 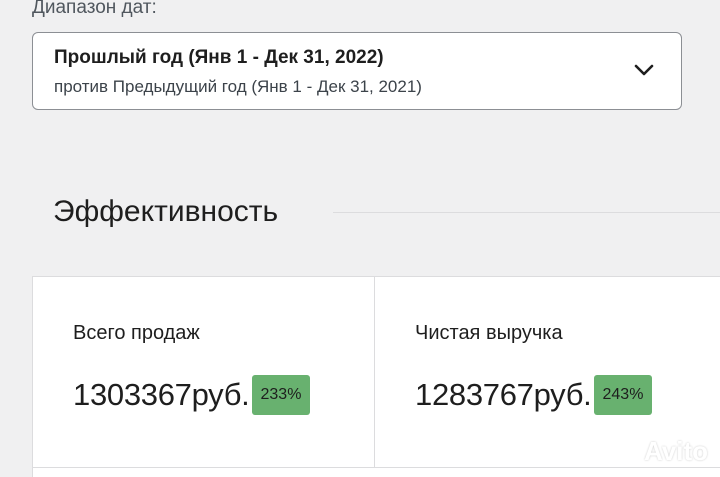 What do you see at coordinates (136, 333) in the screenshot?
I see `card-label: Всего продаж` at bounding box center [136, 333].